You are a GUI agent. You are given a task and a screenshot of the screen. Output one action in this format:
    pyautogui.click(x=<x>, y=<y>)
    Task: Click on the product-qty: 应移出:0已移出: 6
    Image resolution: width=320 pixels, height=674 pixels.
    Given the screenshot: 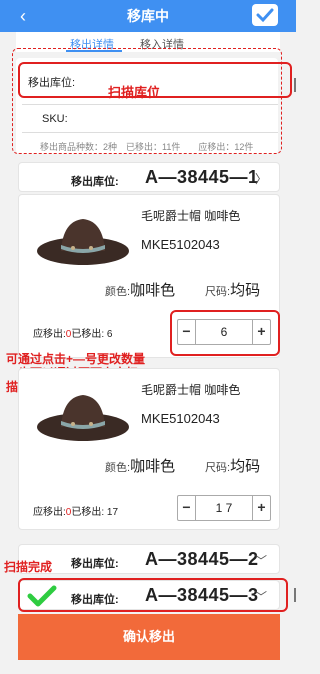 What is the action you would take?
    pyautogui.click(x=73, y=334)
    